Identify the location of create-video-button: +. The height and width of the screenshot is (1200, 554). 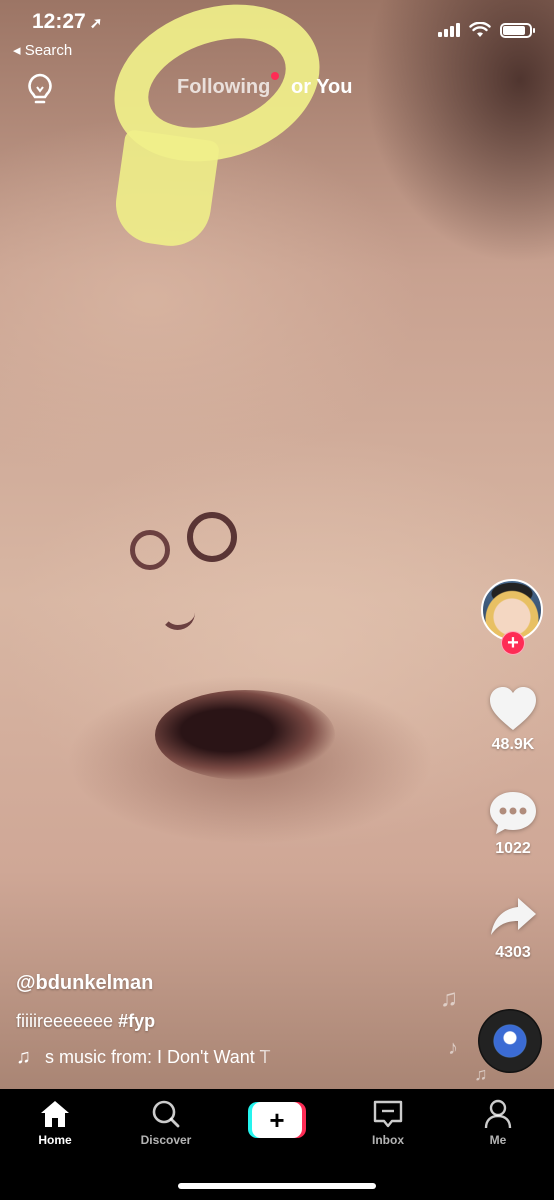
(277, 1120).